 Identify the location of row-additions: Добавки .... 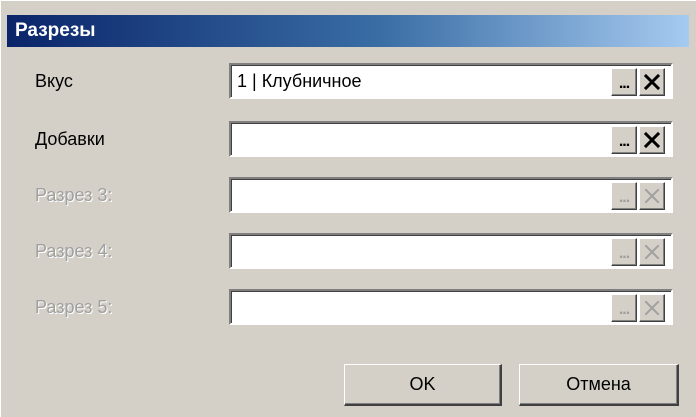
(348, 139).